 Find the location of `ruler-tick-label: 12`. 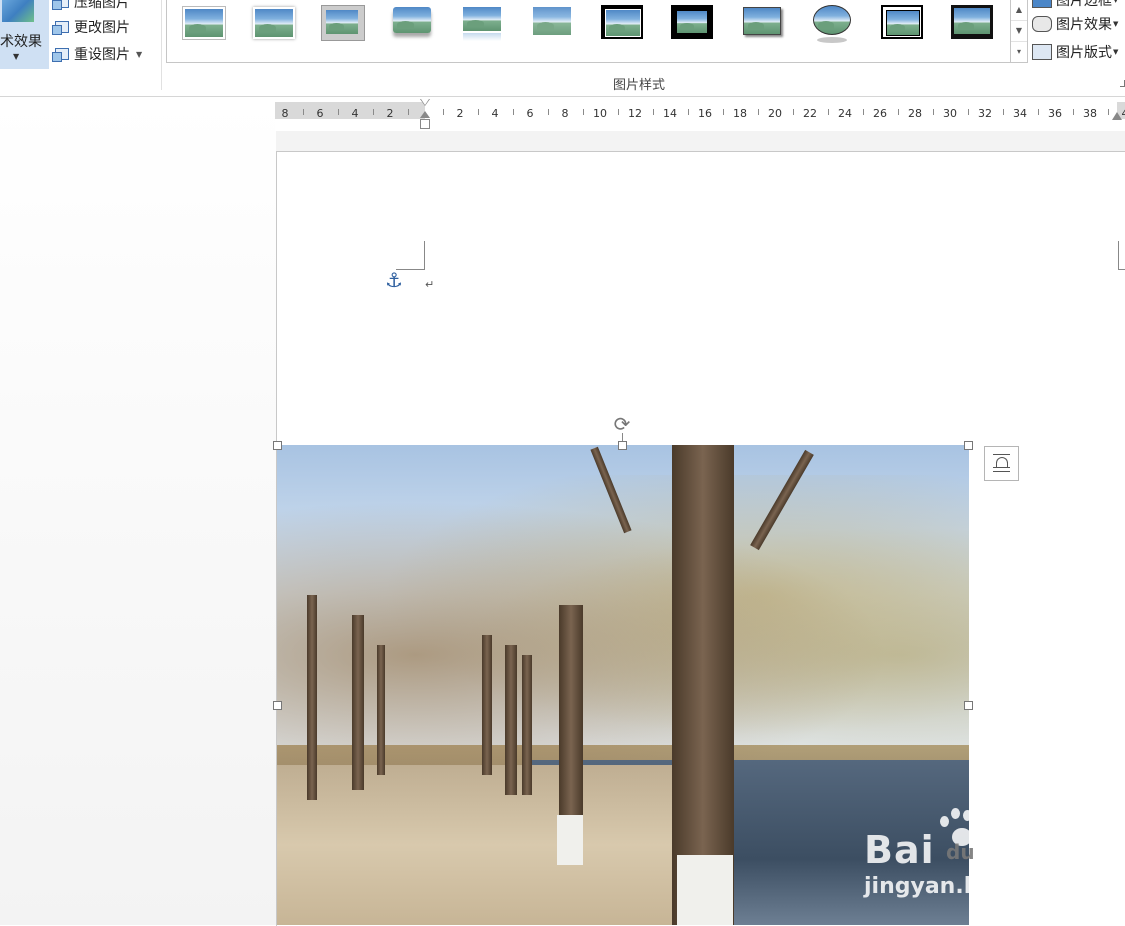

ruler-tick-label: 12 is located at coordinates (635, 113).